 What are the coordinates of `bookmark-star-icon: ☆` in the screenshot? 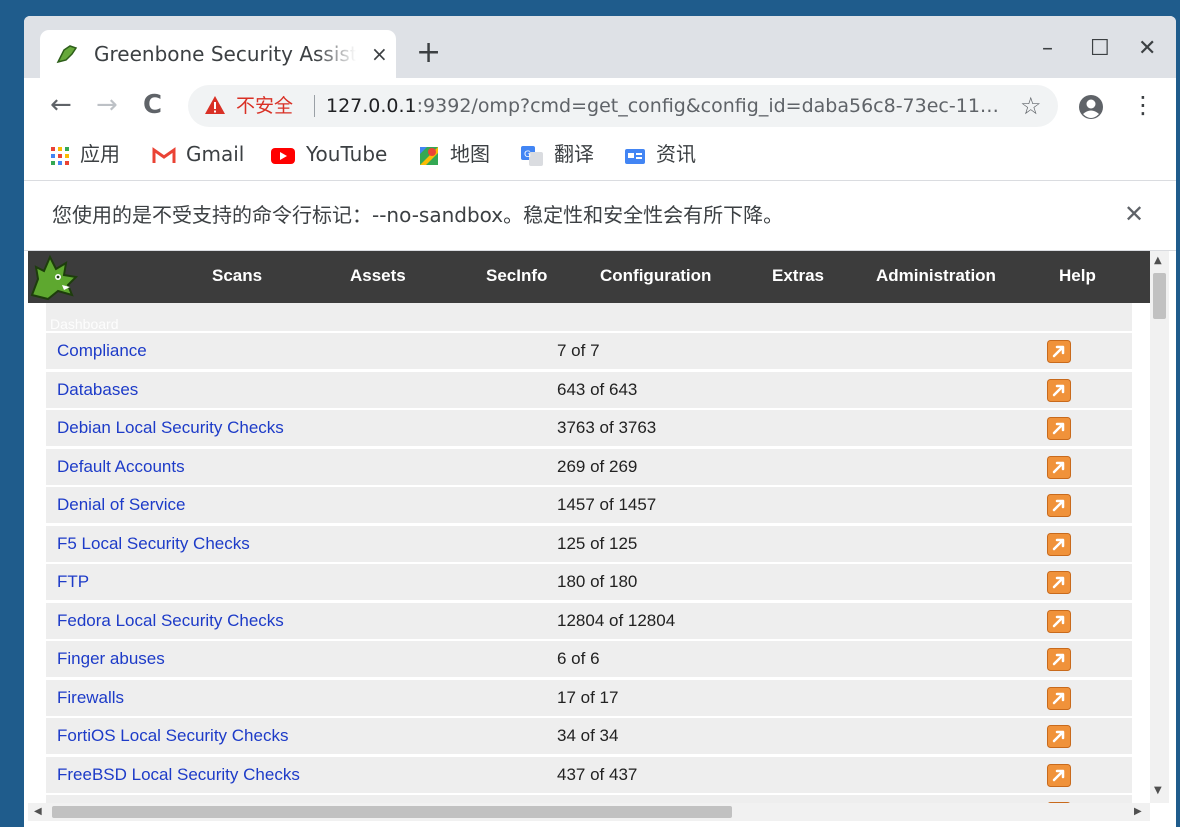 It's located at (1031, 106).